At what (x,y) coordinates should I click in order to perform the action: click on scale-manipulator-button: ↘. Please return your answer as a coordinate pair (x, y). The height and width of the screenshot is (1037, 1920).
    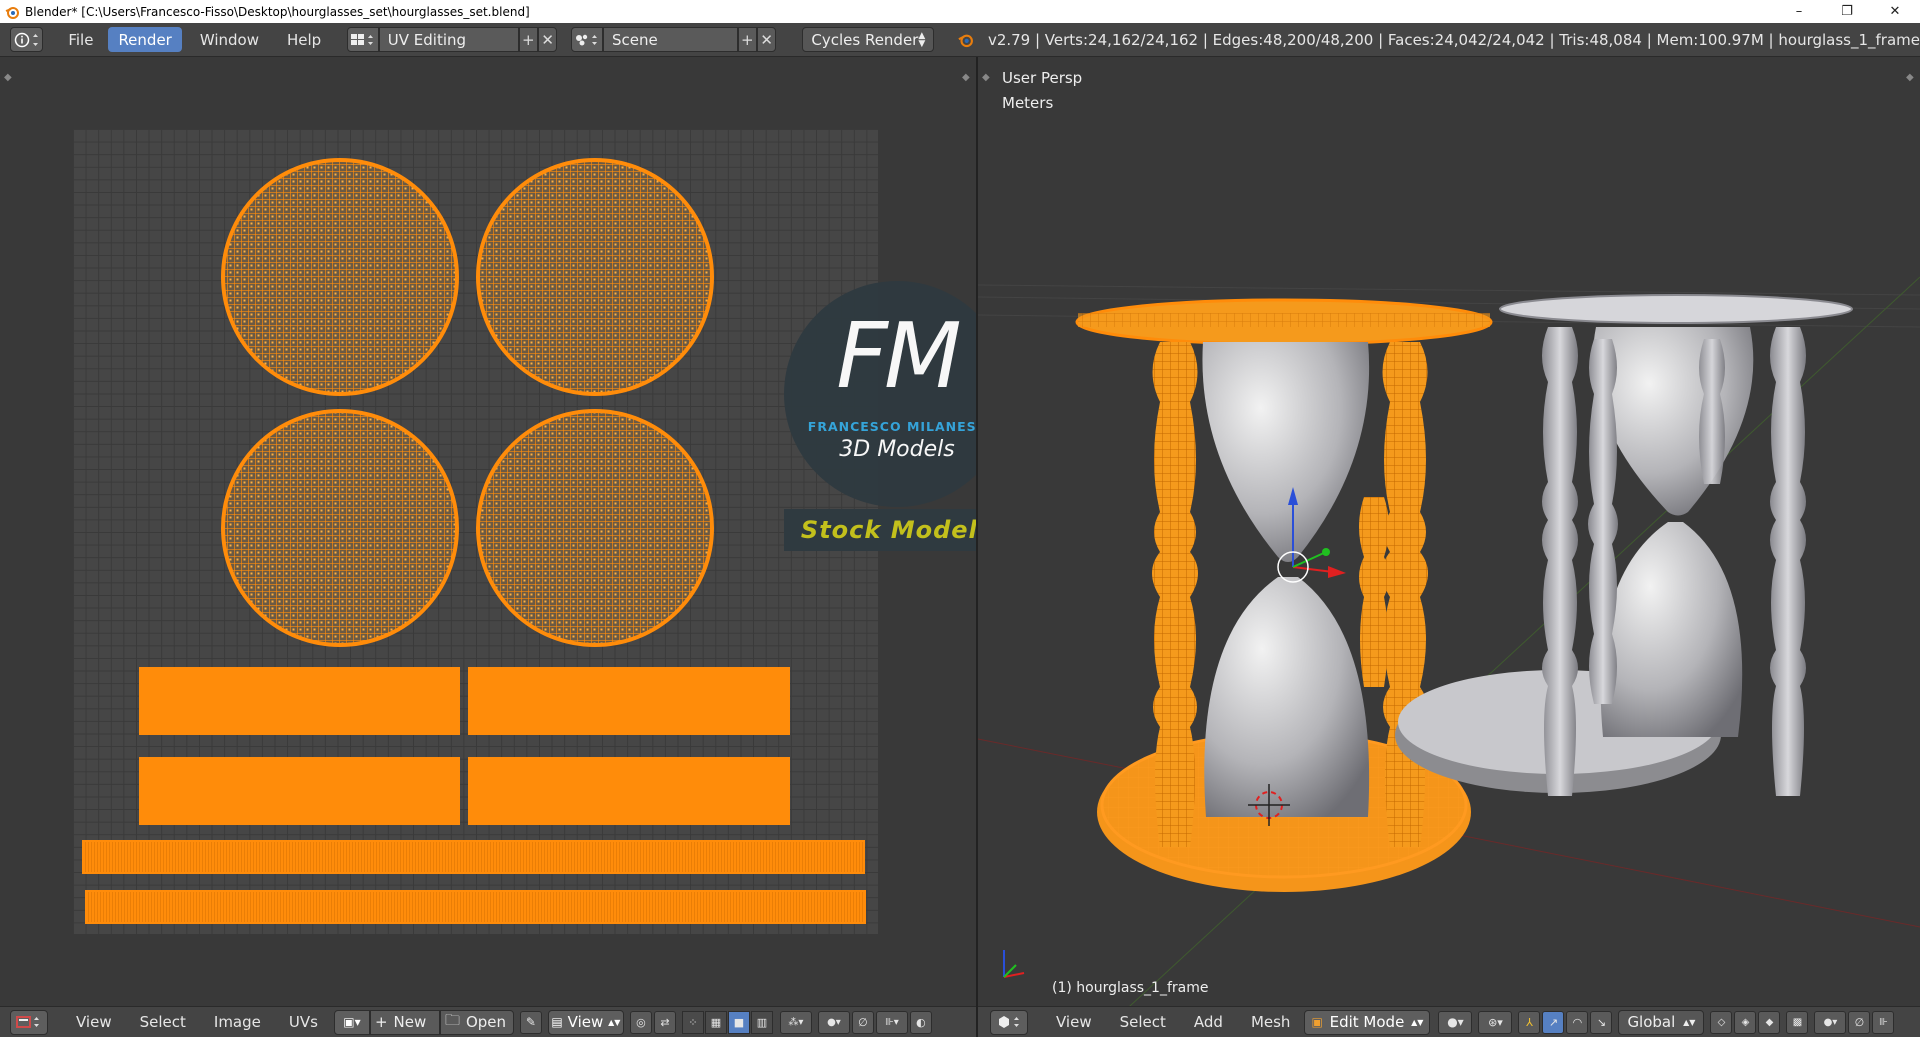
    Looking at the image, I should click on (1601, 1022).